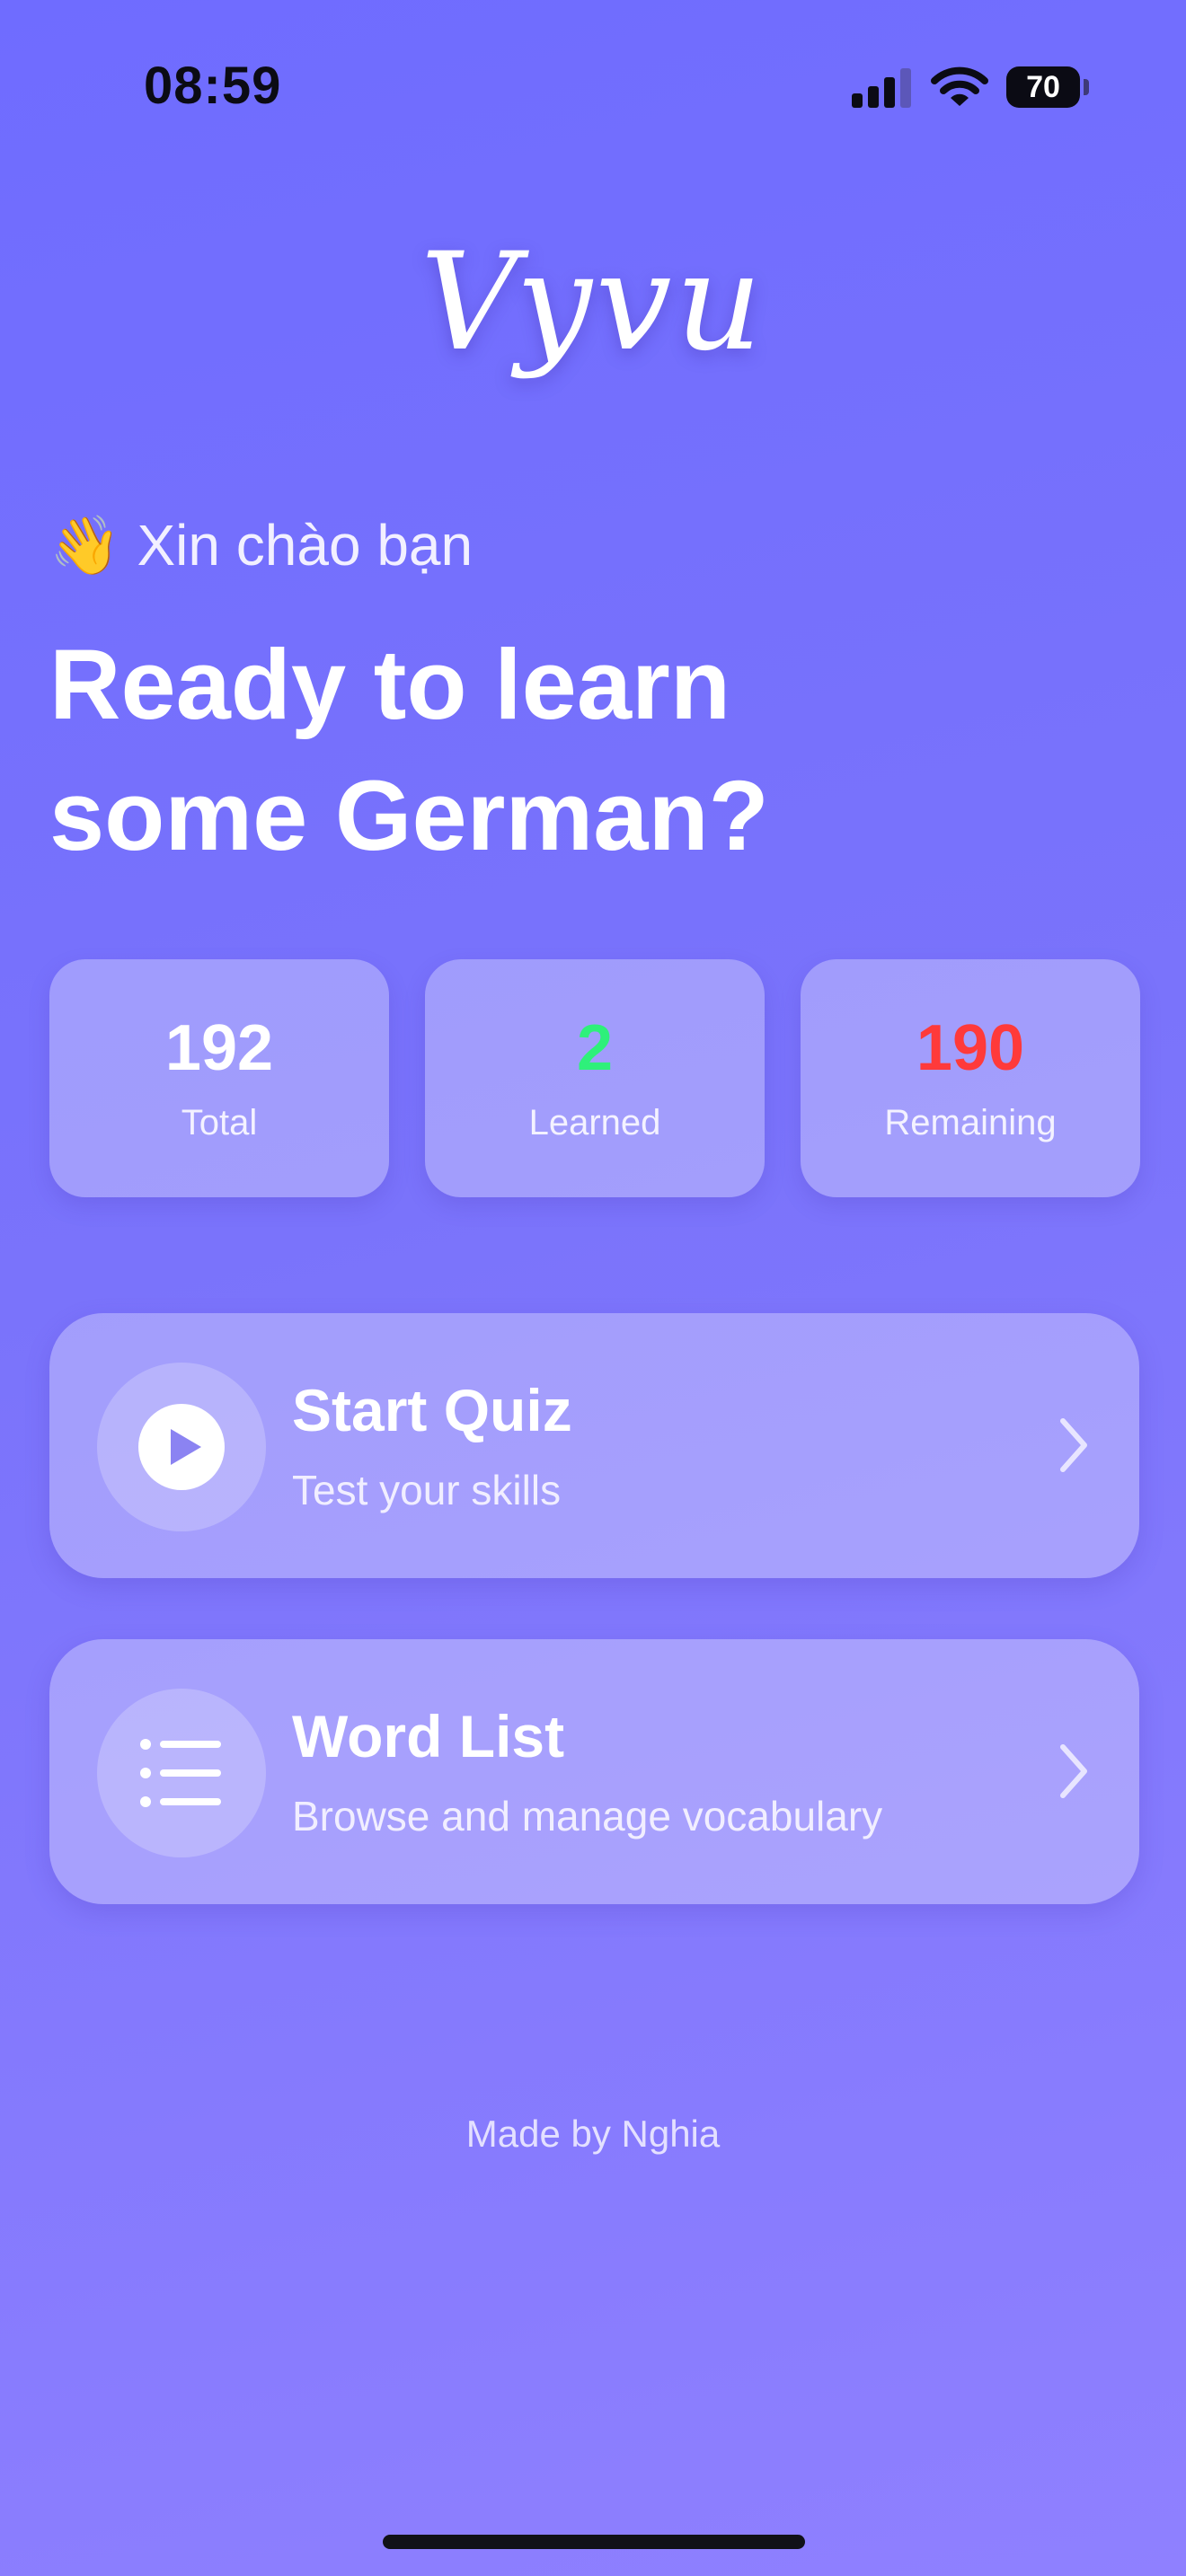 The image size is (1186, 2576). I want to click on greeting-text: Xin chào bạn, so click(305, 545).